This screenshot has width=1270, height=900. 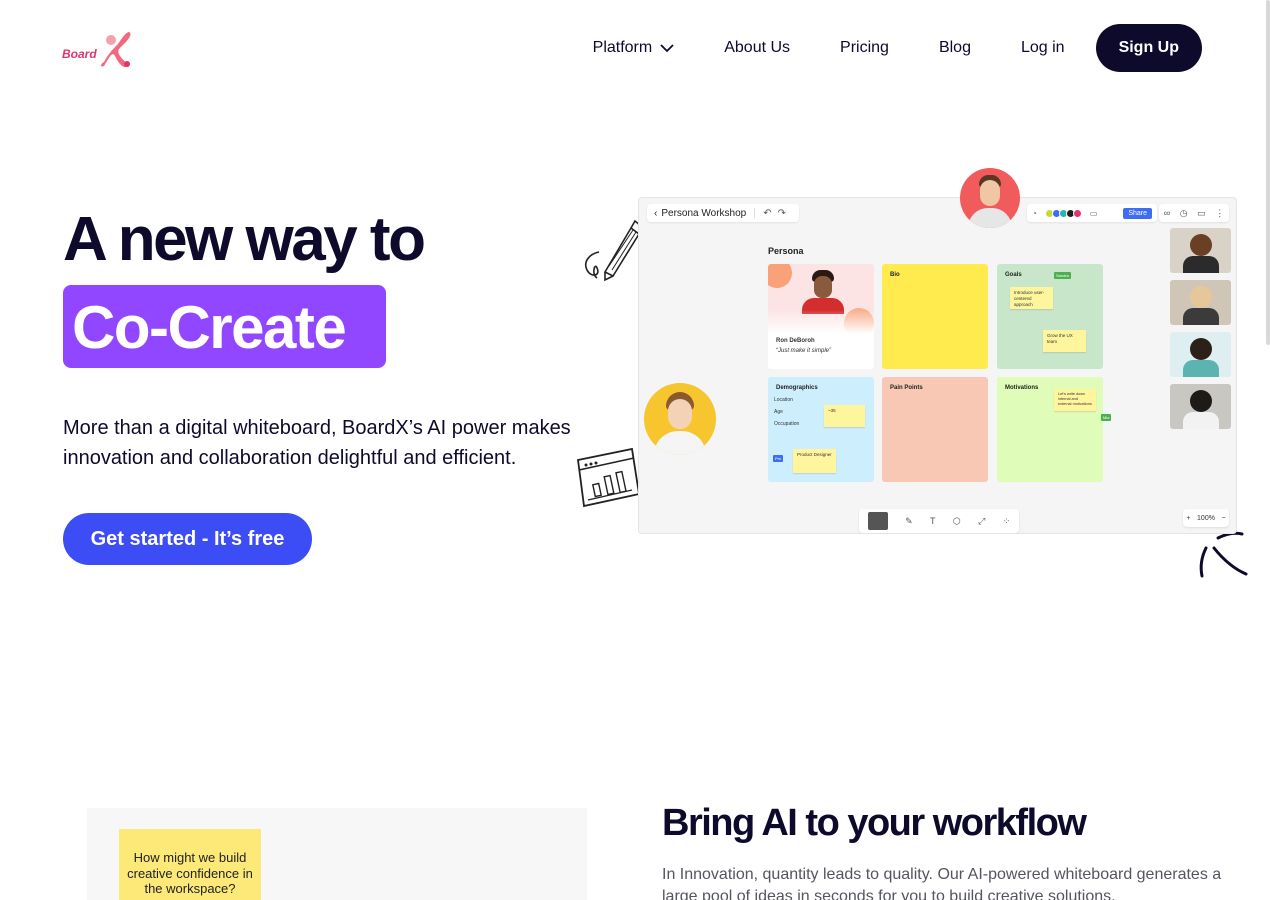 What do you see at coordinates (1194, 213) in the screenshot?
I see `board-tools: ∞ ◷ ▭ ⋮` at bounding box center [1194, 213].